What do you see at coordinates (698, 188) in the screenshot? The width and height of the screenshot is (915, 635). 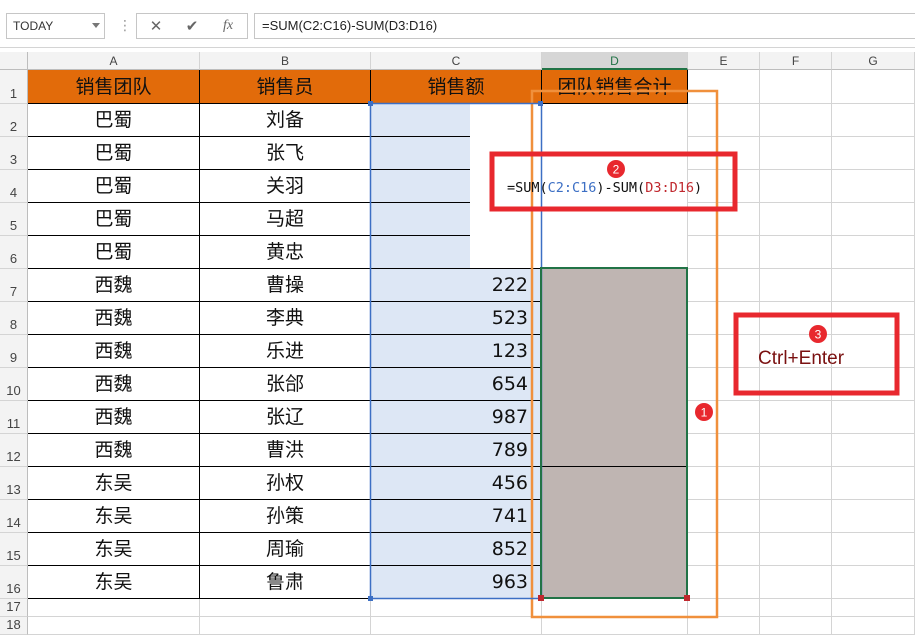 I see `formula-callout-part: )` at bounding box center [698, 188].